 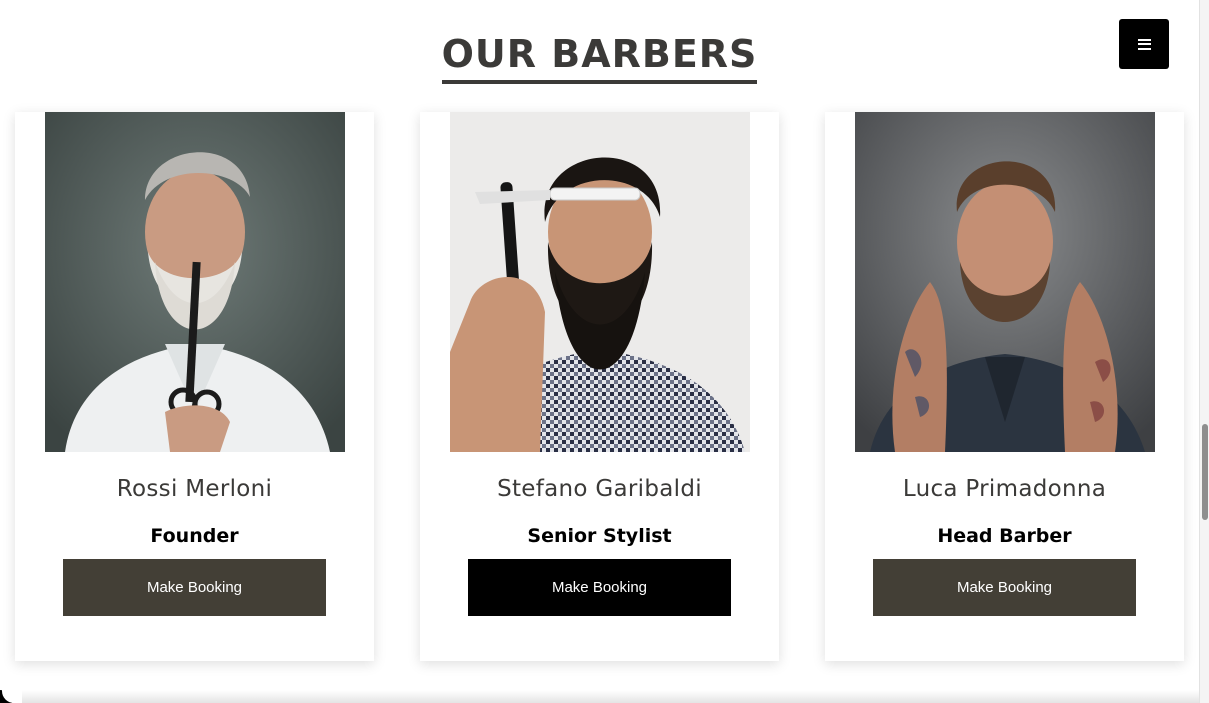 What do you see at coordinates (194, 536) in the screenshot?
I see `barber-role: Founder` at bounding box center [194, 536].